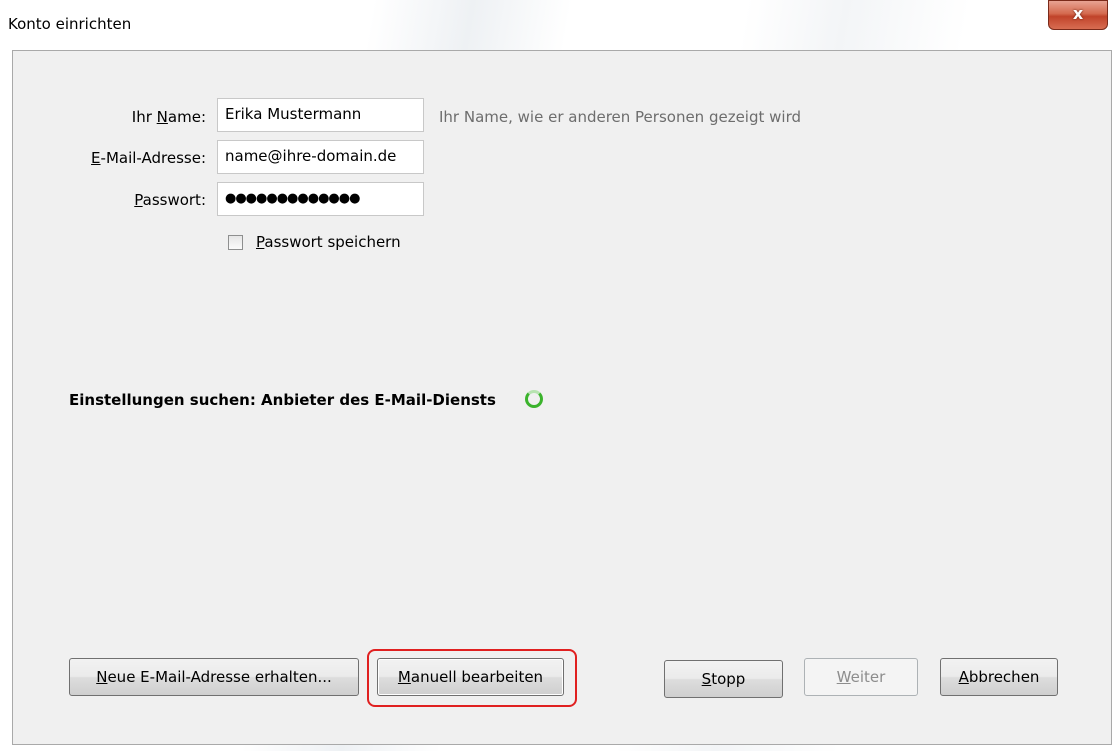  I want to click on title-bar: Konto einrichten x, so click(556, 25).